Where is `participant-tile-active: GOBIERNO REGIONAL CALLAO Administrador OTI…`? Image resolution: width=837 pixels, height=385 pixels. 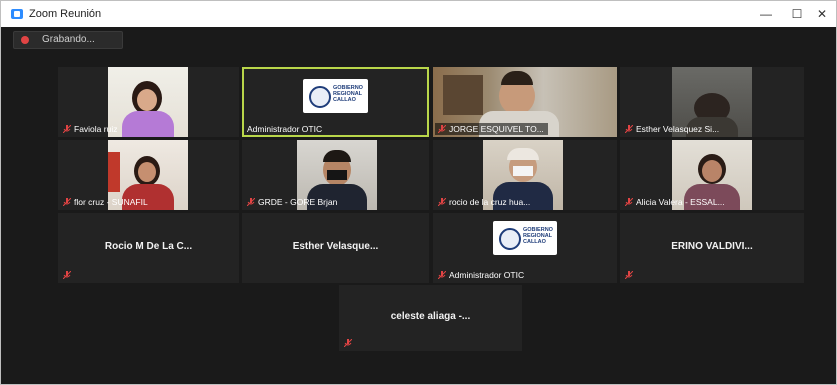
participant-tile-active: GOBIERNO REGIONAL CALLAO Administrador OTI… is located at coordinates (335, 102).